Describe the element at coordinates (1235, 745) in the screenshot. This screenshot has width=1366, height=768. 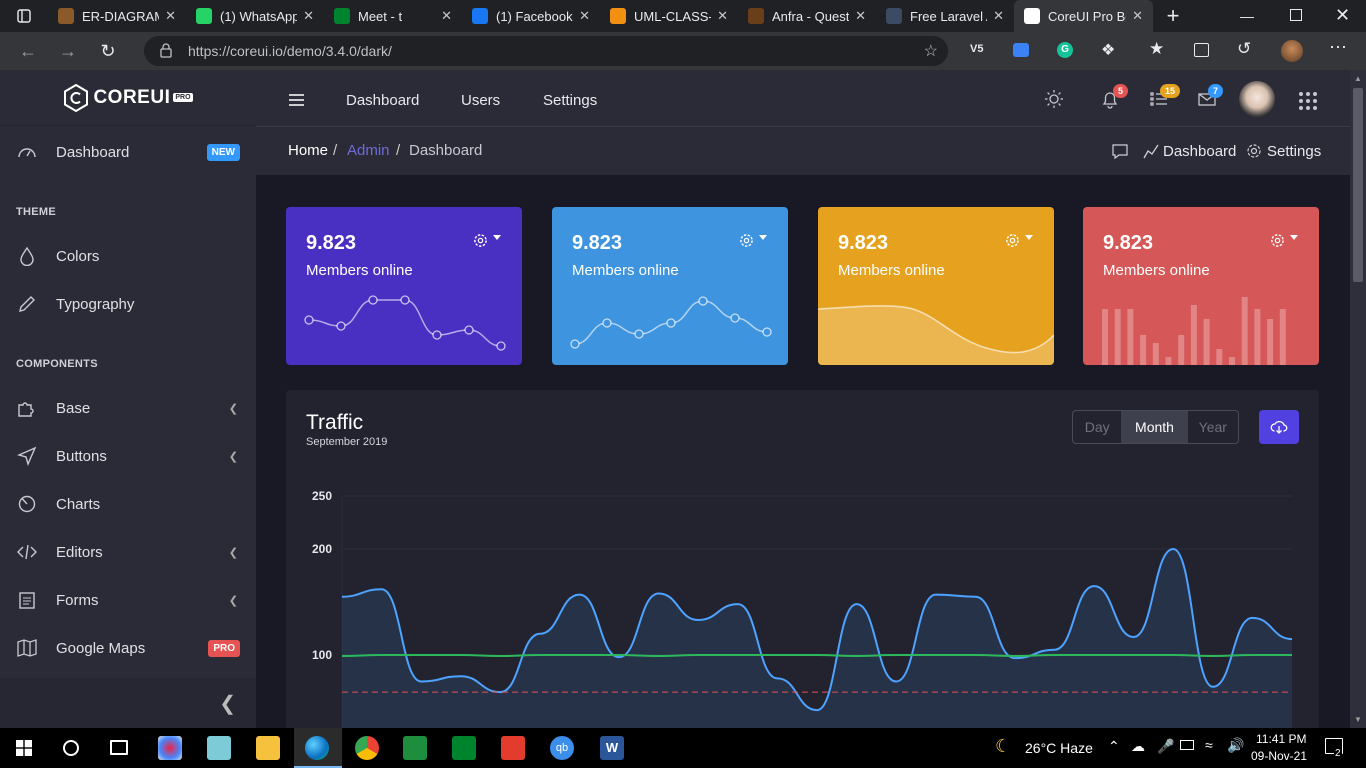
I see `volume-icon: 🔊` at that location.